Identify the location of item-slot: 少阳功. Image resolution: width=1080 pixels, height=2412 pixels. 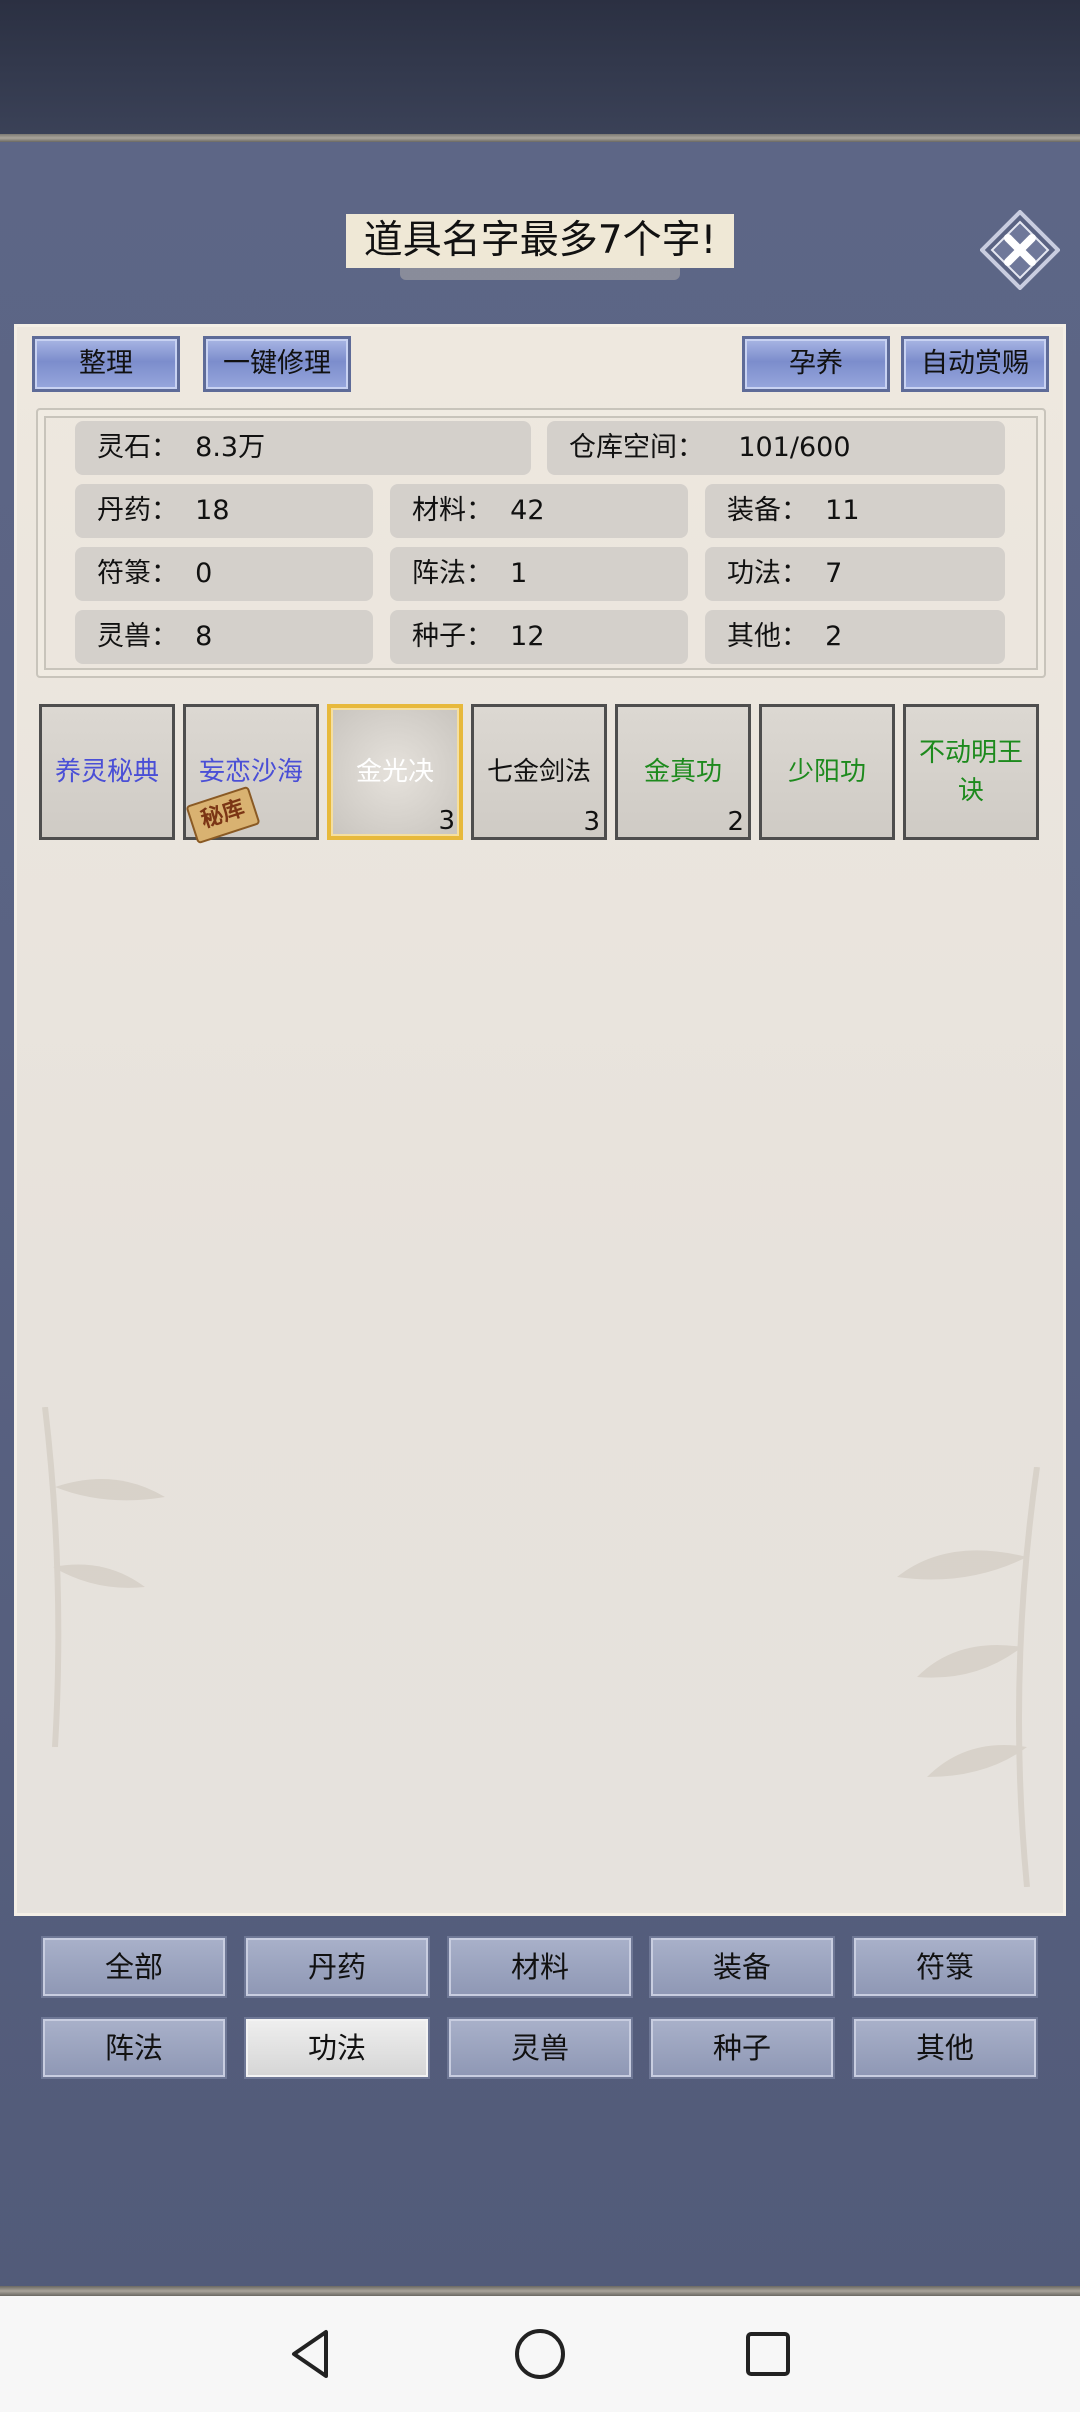
(827, 772).